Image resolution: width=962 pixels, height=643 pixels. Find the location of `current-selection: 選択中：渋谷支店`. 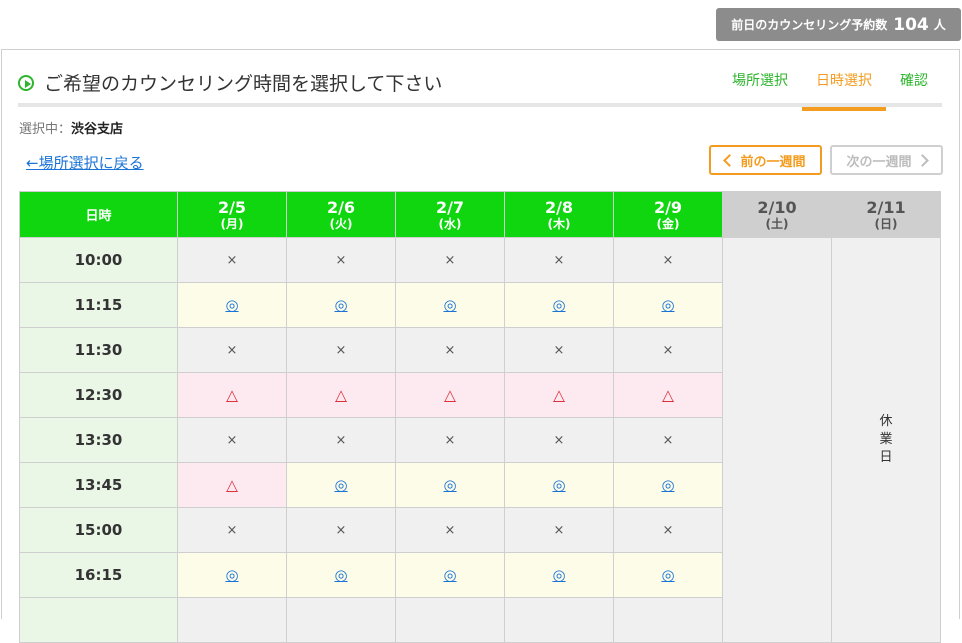

current-selection: 選択中：渋谷支店 is located at coordinates (71, 127).